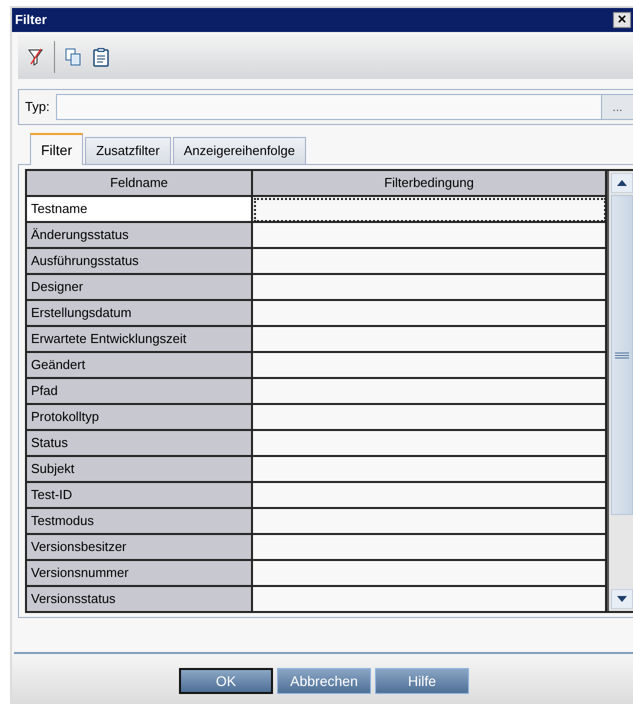 The height and width of the screenshot is (704, 633). What do you see at coordinates (140, 210) in the screenshot?
I see `field-name-cell: Testname` at bounding box center [140, 210].